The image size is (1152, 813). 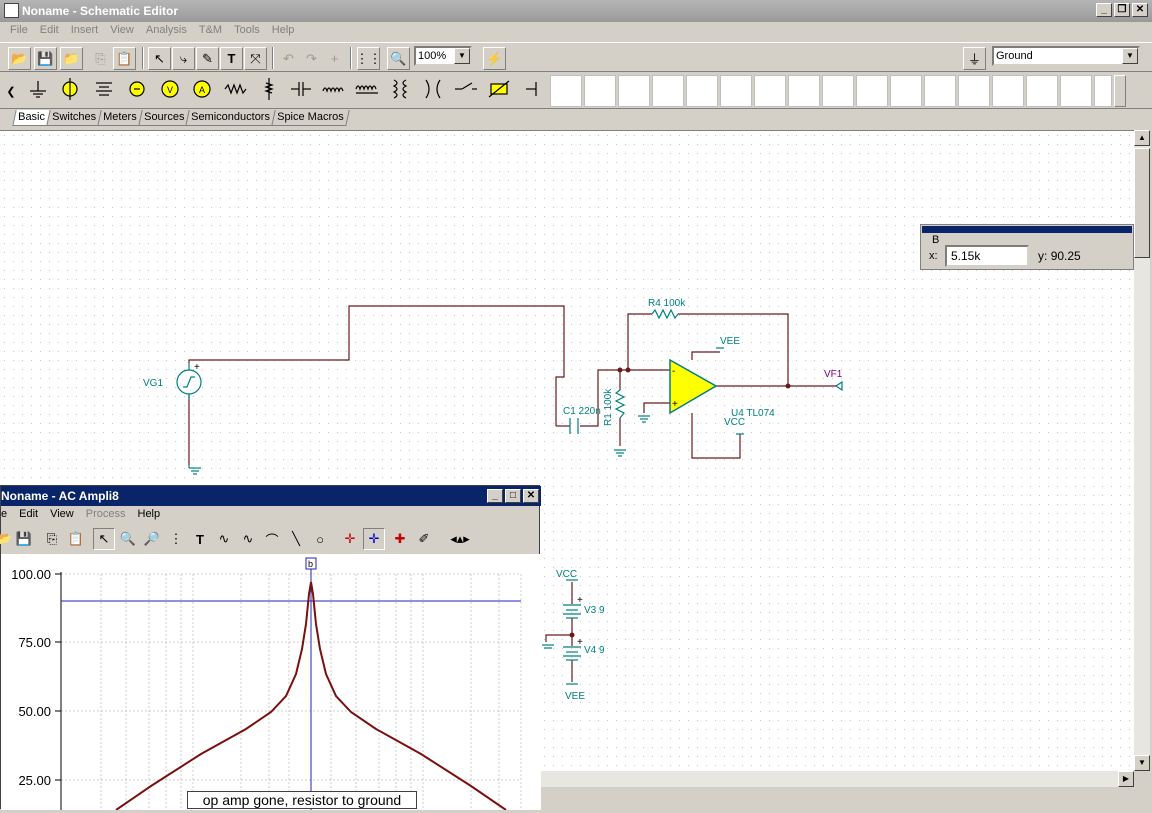 I want to click on pencil-icon: ✎, so click(x=207, y=58).